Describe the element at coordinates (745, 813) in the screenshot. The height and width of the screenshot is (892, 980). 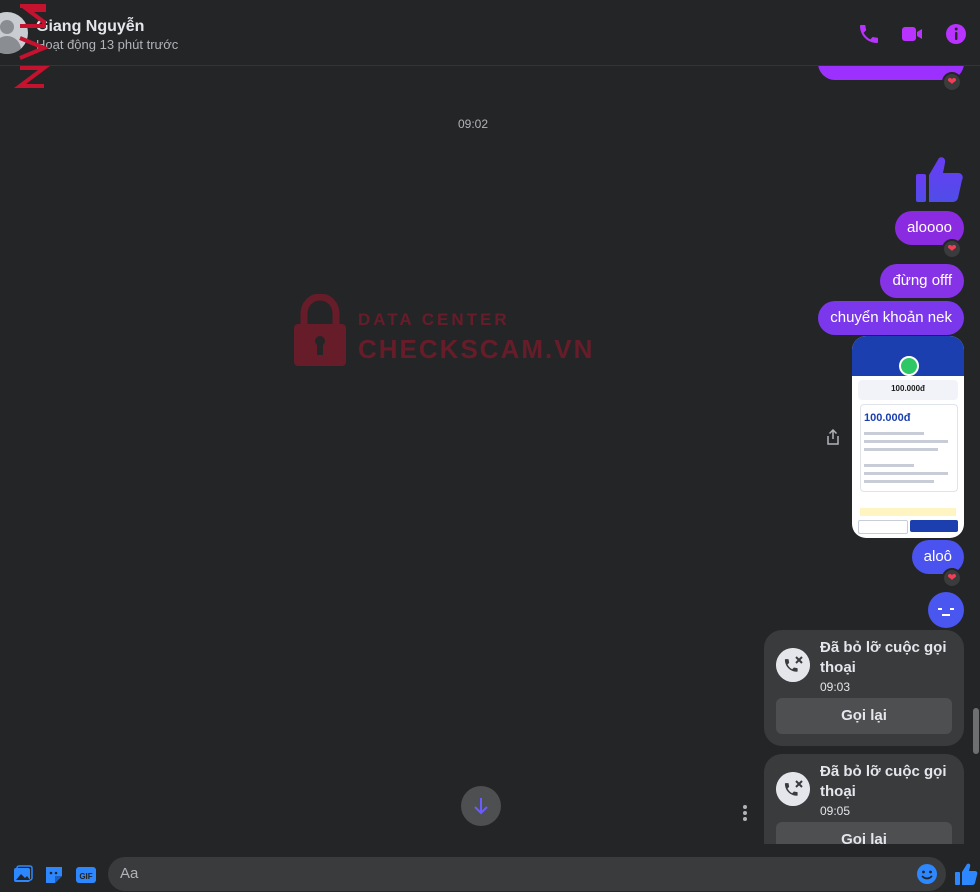
I see `more-options-icon` at that location.